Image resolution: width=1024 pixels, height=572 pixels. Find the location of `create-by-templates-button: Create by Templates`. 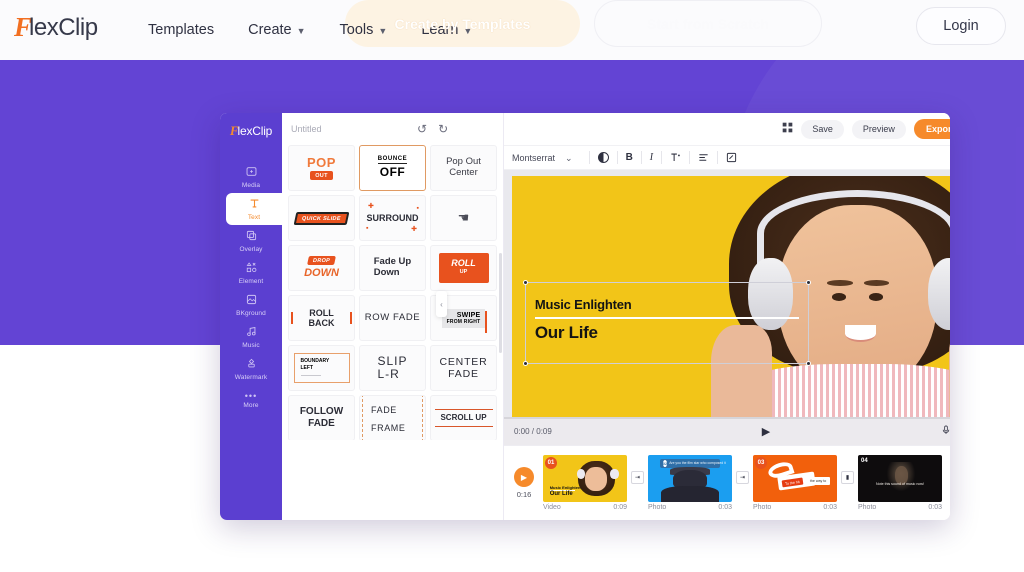

create-by-templates-button: Create by Templates is located at coordinates (462, 23).